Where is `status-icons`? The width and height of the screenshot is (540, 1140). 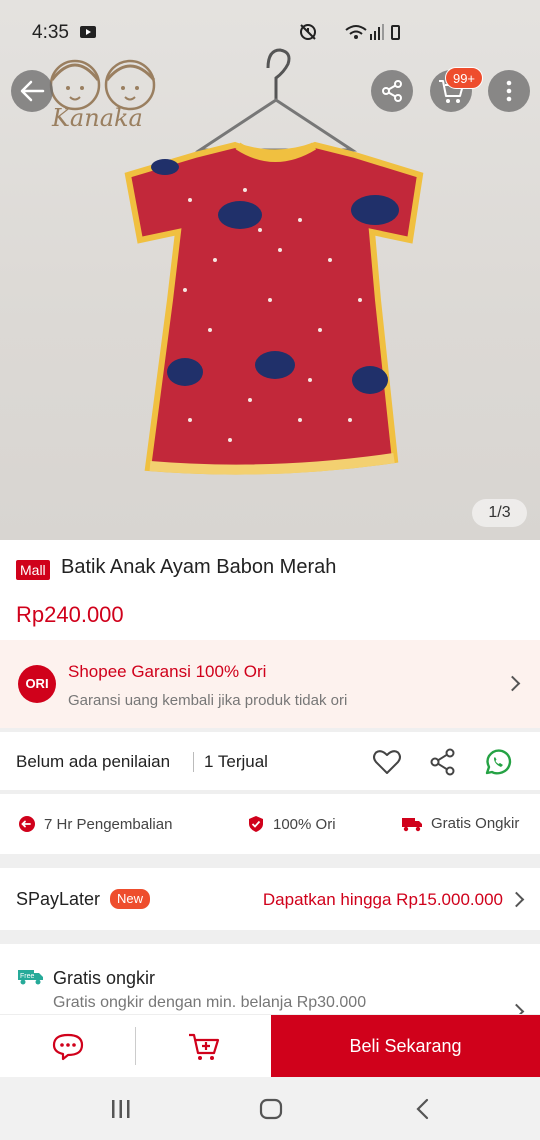
status-icons is located at coordinates (342, 32).